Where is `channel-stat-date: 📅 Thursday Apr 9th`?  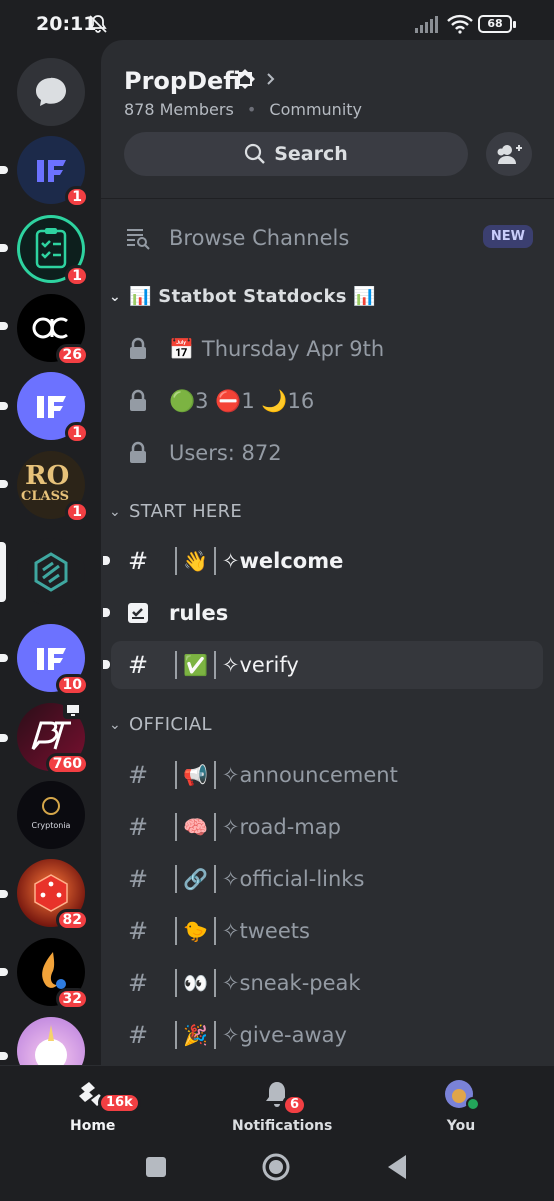 channel-stat-date: 📅 Thursday Apr 9th is located at coordinates (327, 349).